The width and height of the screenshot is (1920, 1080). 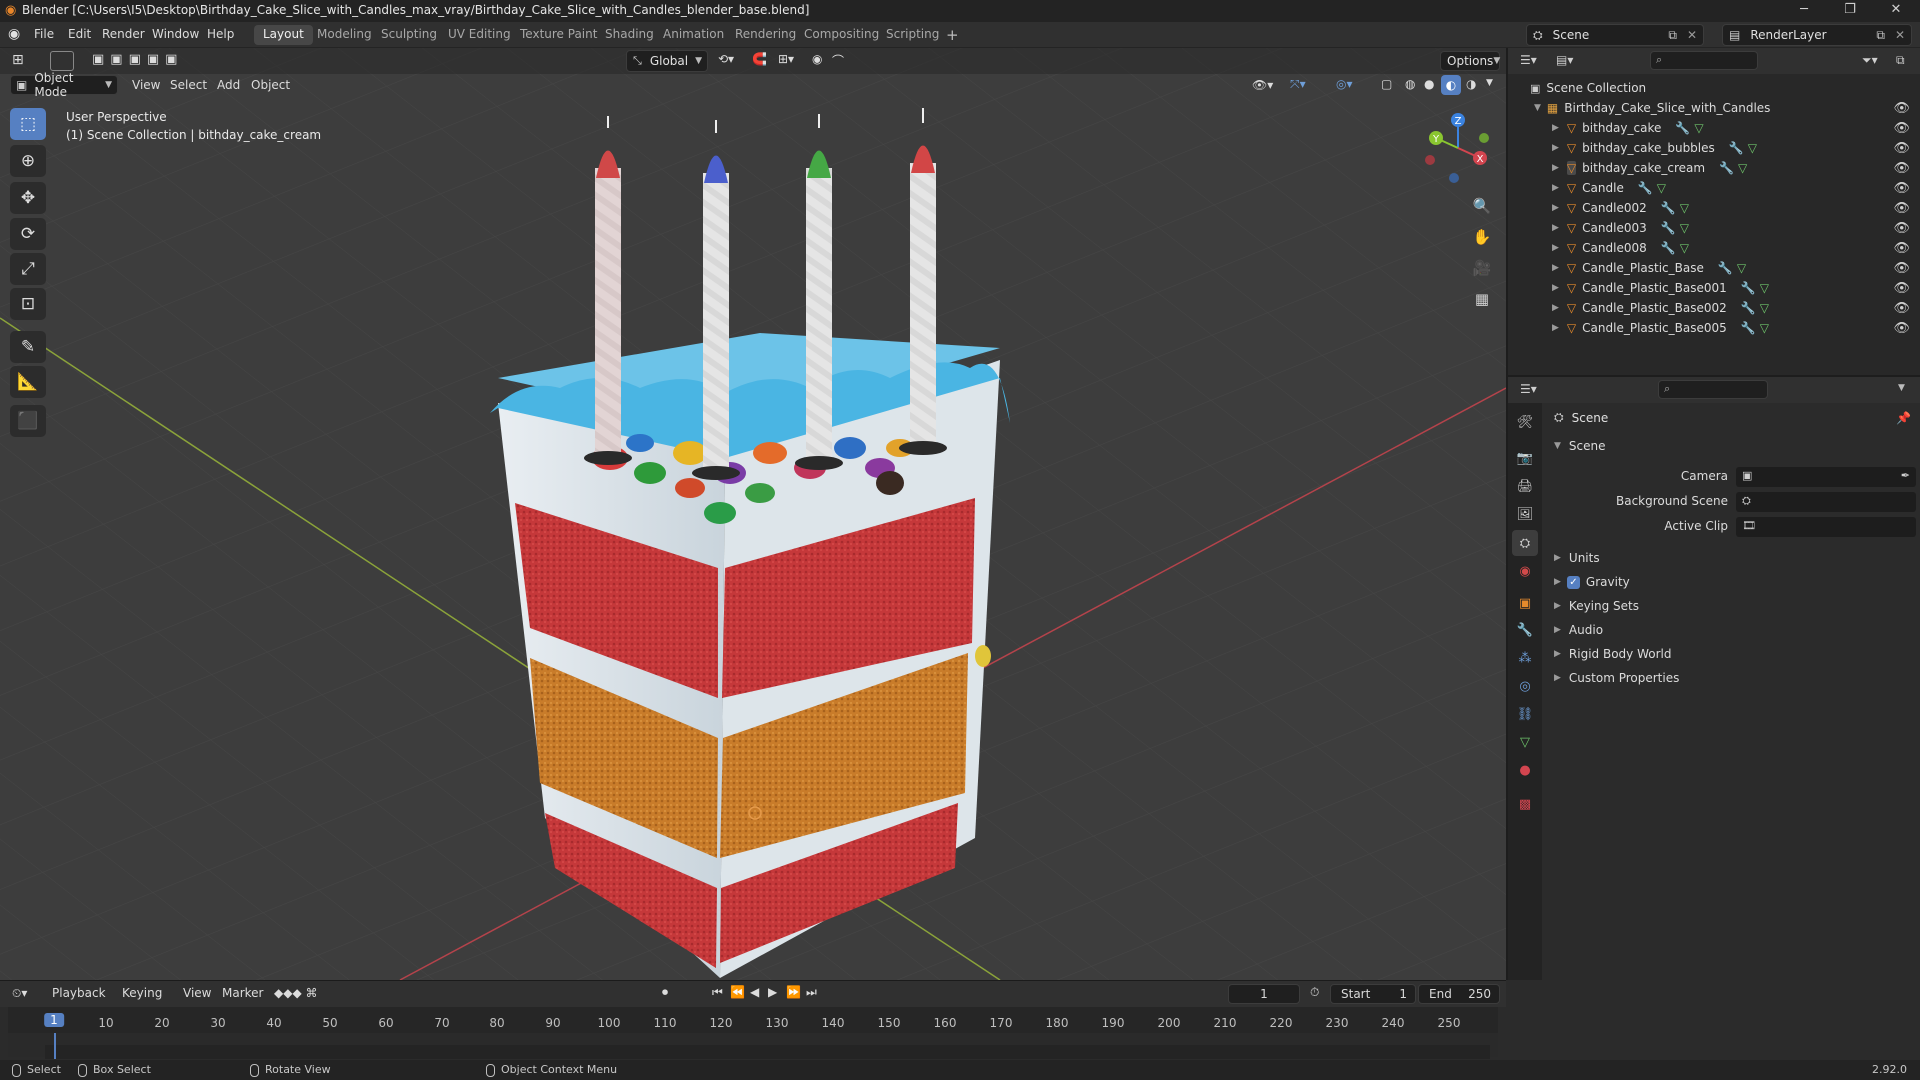 What do you see at coordinates (1714, 308) in the screenshot?
I see `outliner-row-candle-plastic-base002: ▶ ▽ Candle_Plastic_Base002 🔧 ▽ 👁` at bounding box center [1714, 308].